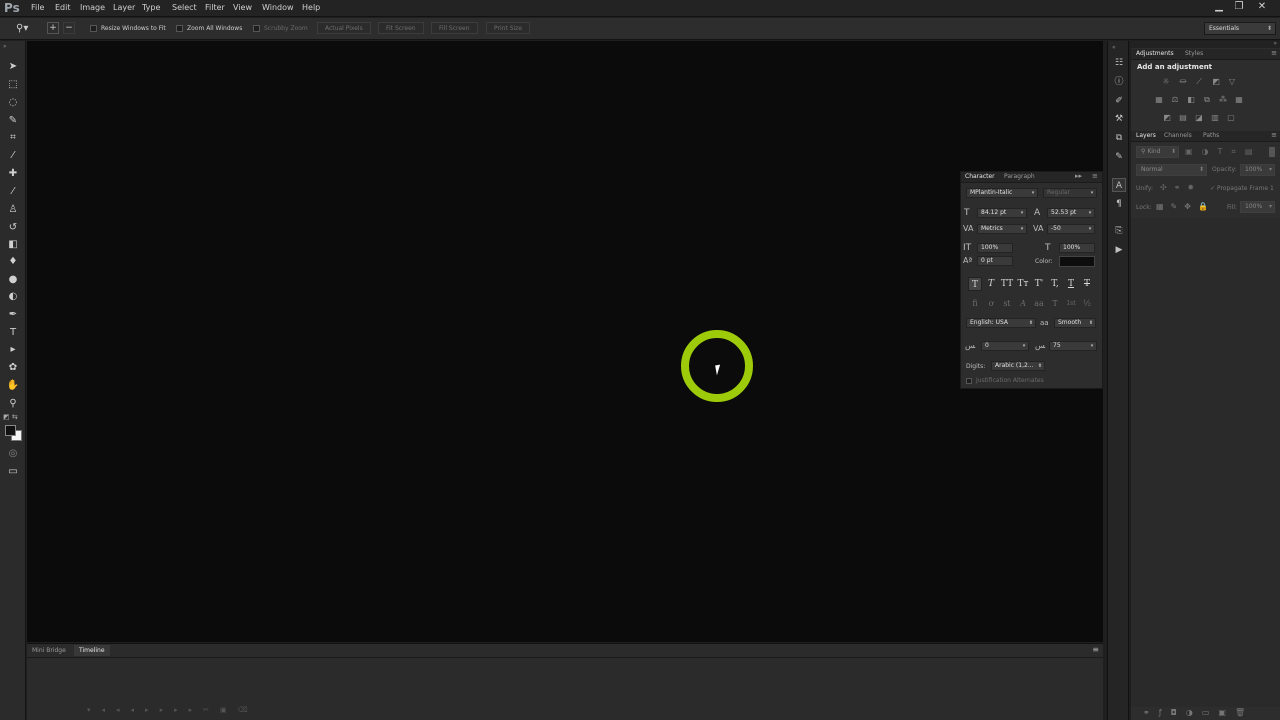 The width and height of the screenshot is (1280, 720). Describe the element at coordinates (311, 7) in the screenshot. I see `menu-help: Help` at that location.